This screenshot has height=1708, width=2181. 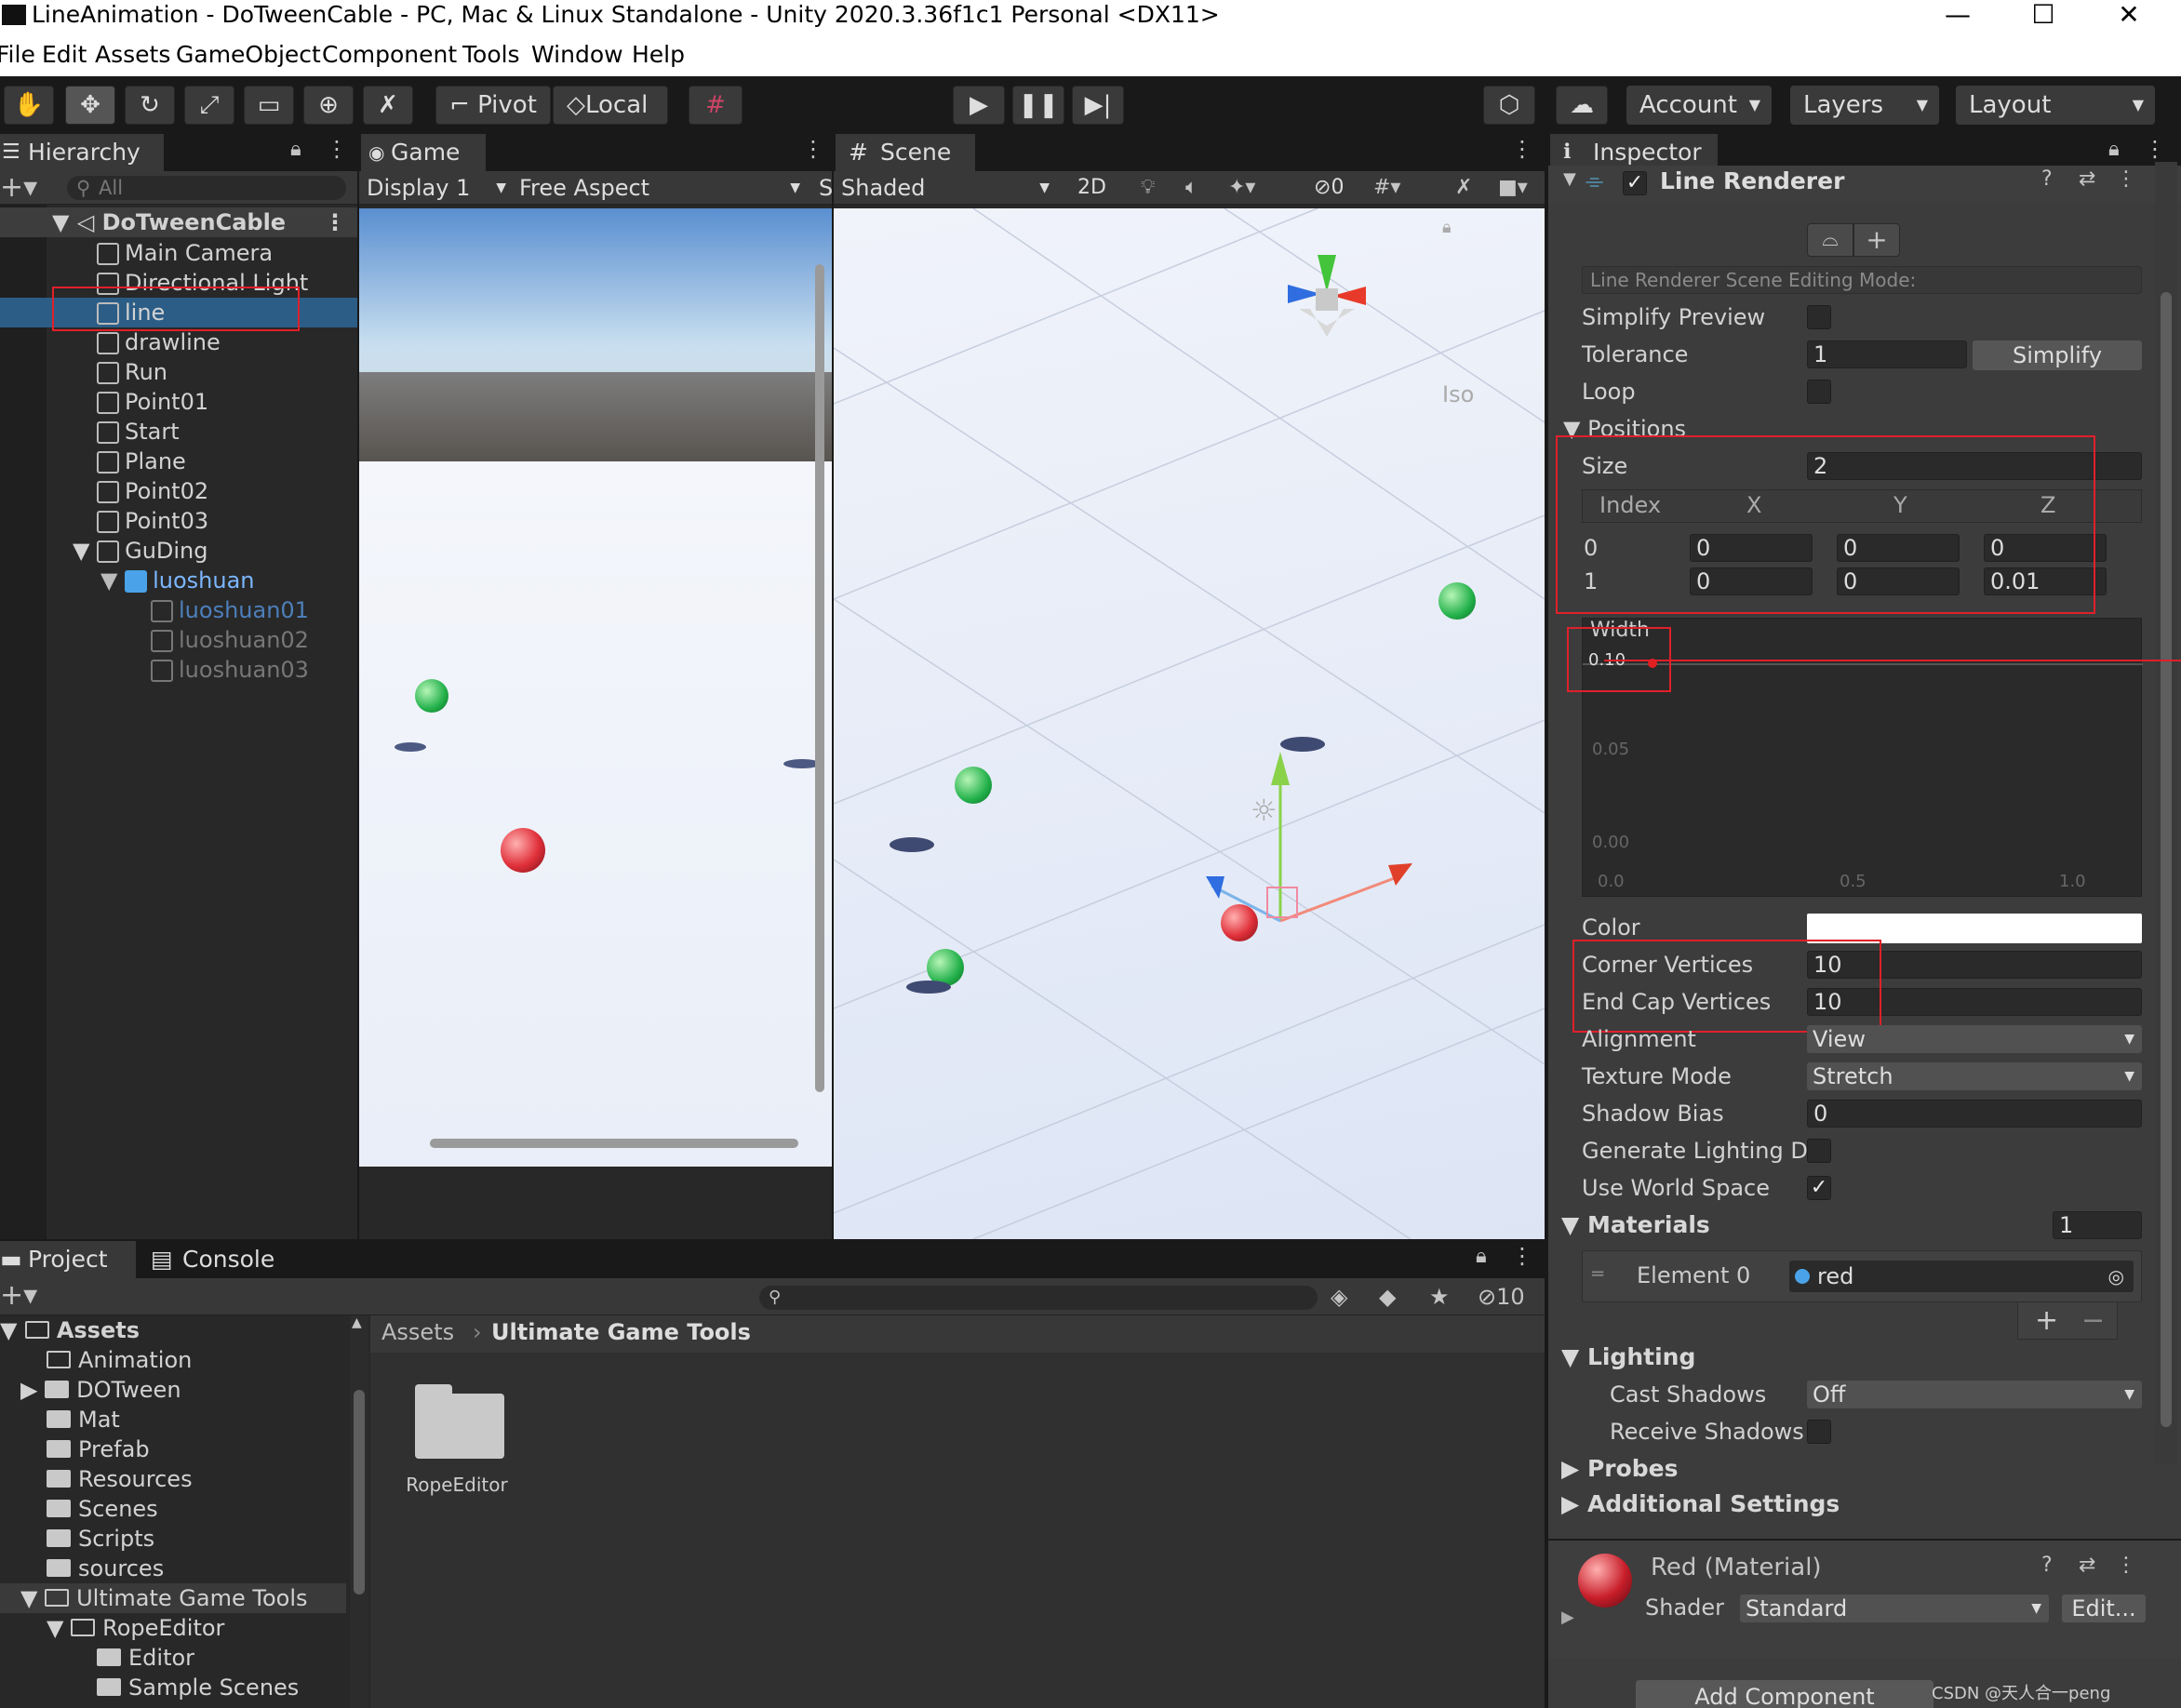 I want to click on maximize-icon: ☐, so click(x=2043, y=15).